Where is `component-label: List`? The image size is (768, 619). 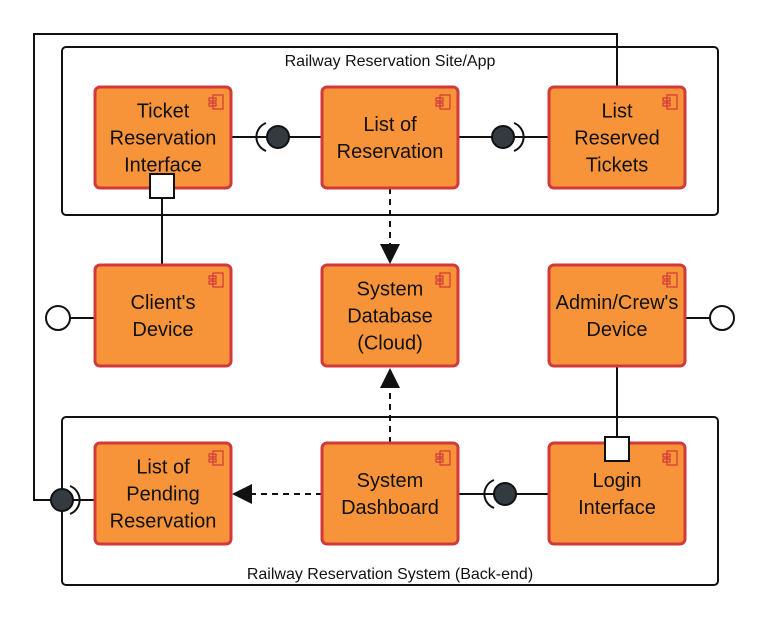 component-label: List is located at coordinates (617, 112).